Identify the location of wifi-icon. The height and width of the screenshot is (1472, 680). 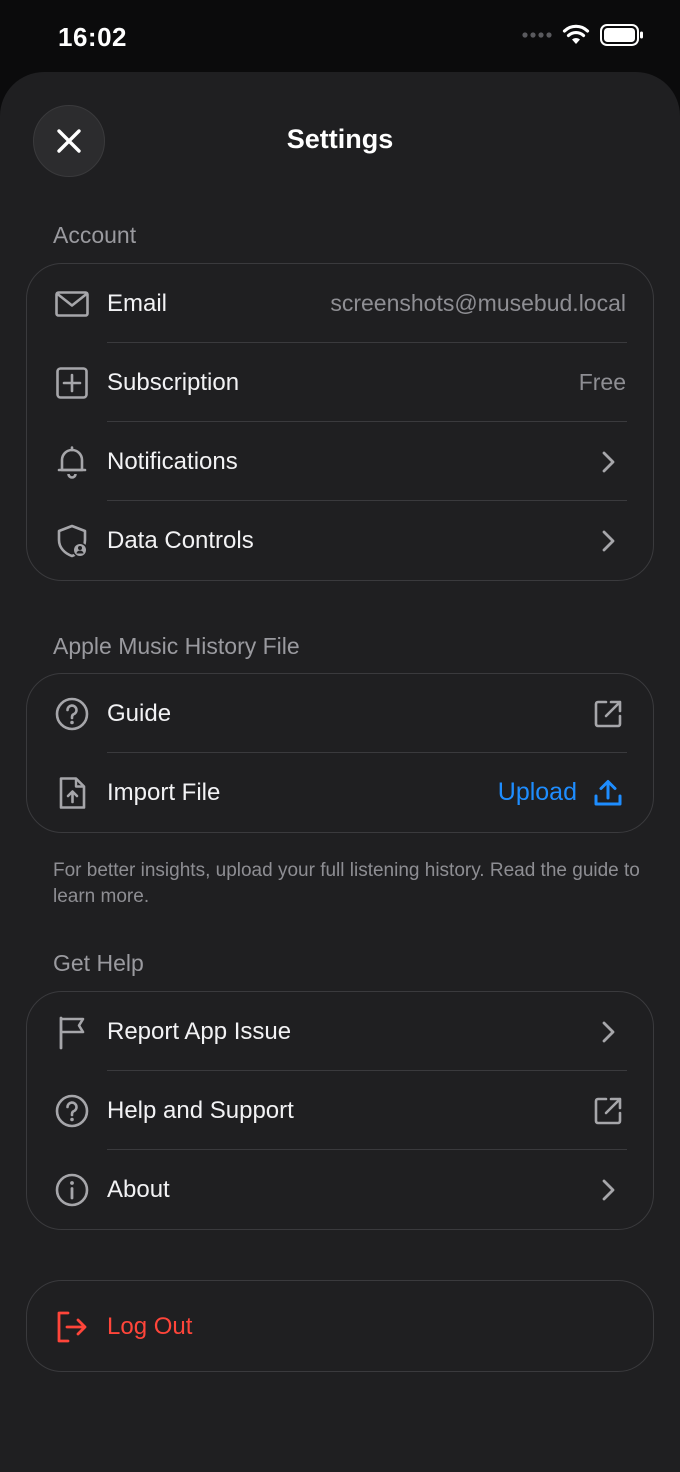
(576, 34).